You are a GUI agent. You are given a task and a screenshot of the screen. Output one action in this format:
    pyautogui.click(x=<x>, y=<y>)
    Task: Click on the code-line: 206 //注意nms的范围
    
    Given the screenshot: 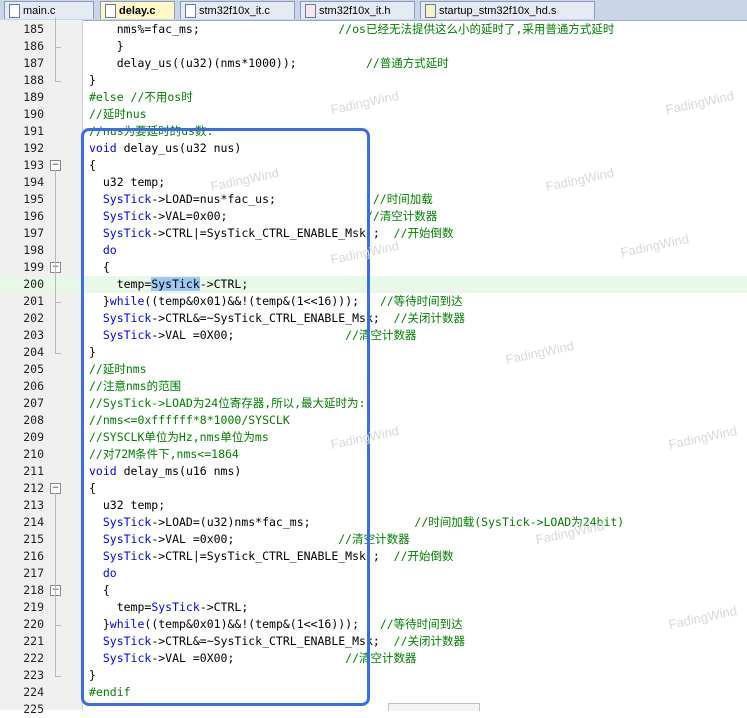 What is the action you would take?
    pyautogui.click(x=373, y=386)
    